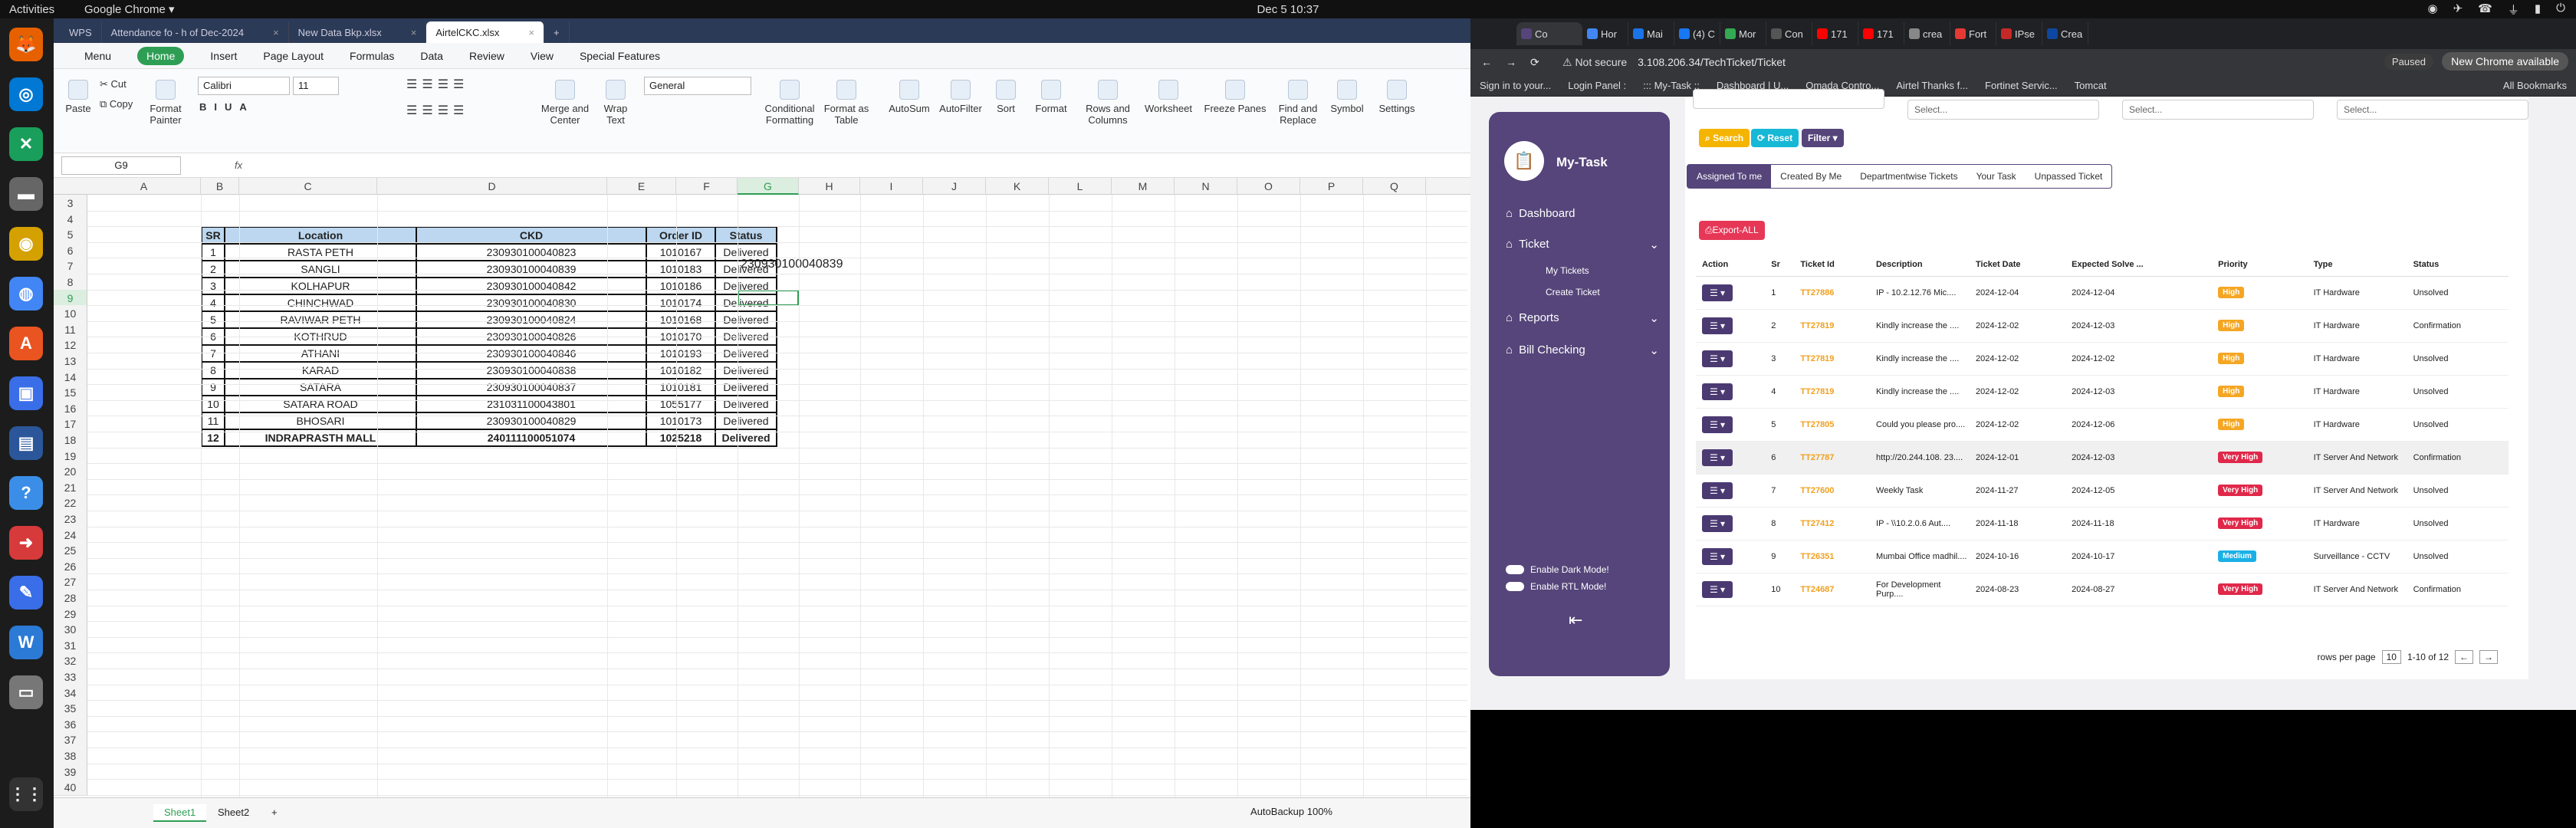  I want to click on table-cell: 230930100040837, so click(531, 388).